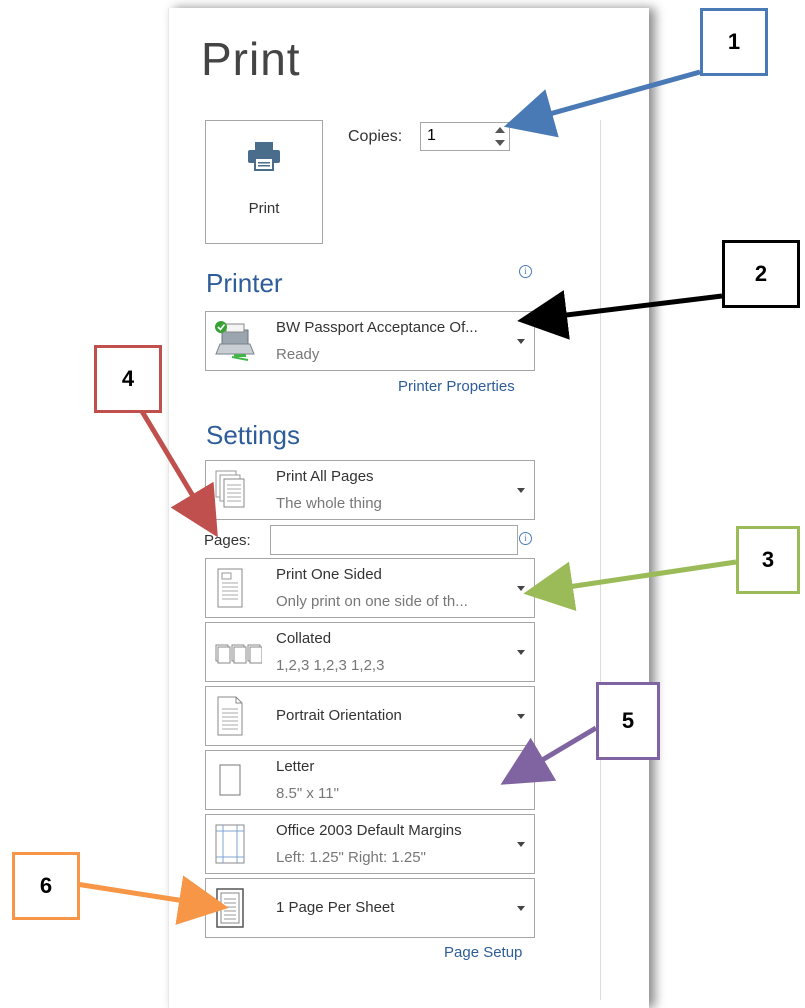 This screenshot has height=1008, width=805. Describe the element at coordinates (128, 379) in the screenshot. I see `callout-4-box: 4` at that location.